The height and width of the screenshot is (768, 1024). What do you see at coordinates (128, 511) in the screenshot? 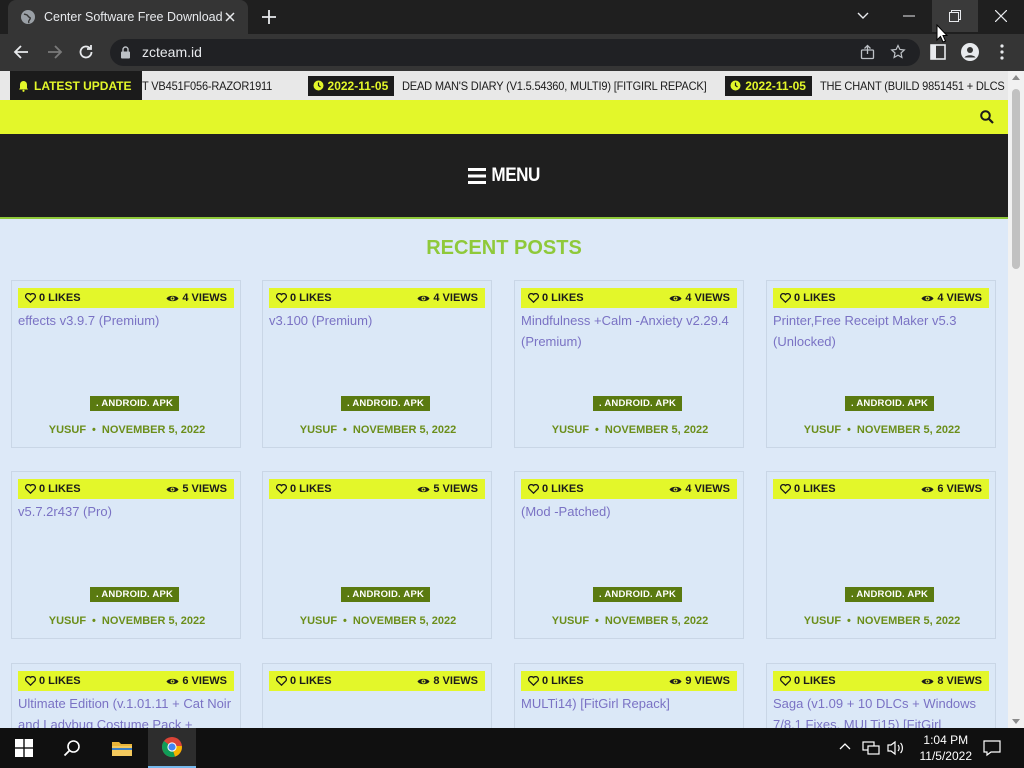
I see `post-title-link: v5.7.2r437 (Pro)` at bounding box center [128, 511].